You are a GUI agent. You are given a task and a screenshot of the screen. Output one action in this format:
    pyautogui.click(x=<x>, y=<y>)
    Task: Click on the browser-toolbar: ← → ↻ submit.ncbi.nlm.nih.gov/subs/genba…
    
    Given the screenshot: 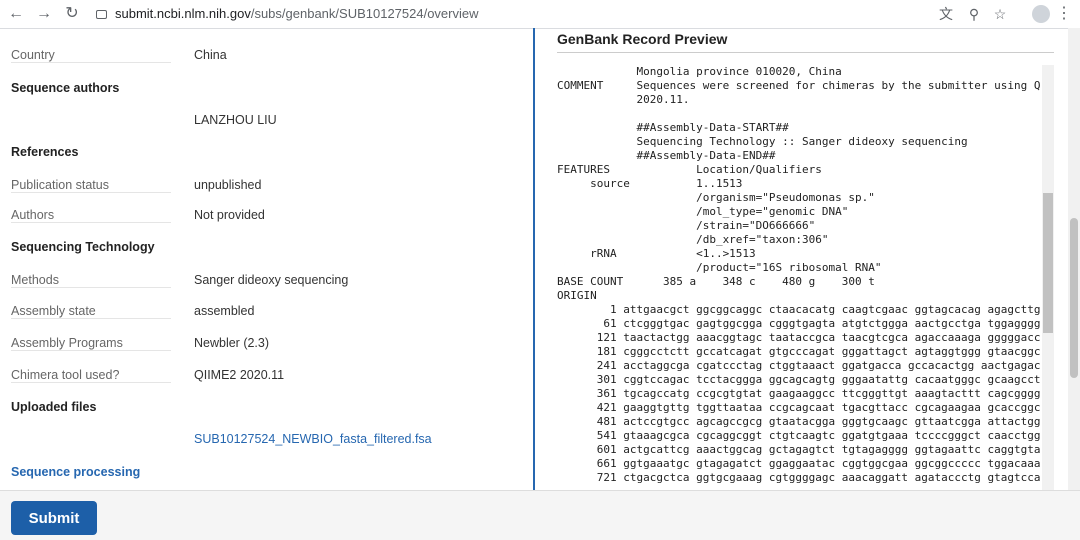 What is the action you would take?
    pyautogui.click(x=540, y=14)
    